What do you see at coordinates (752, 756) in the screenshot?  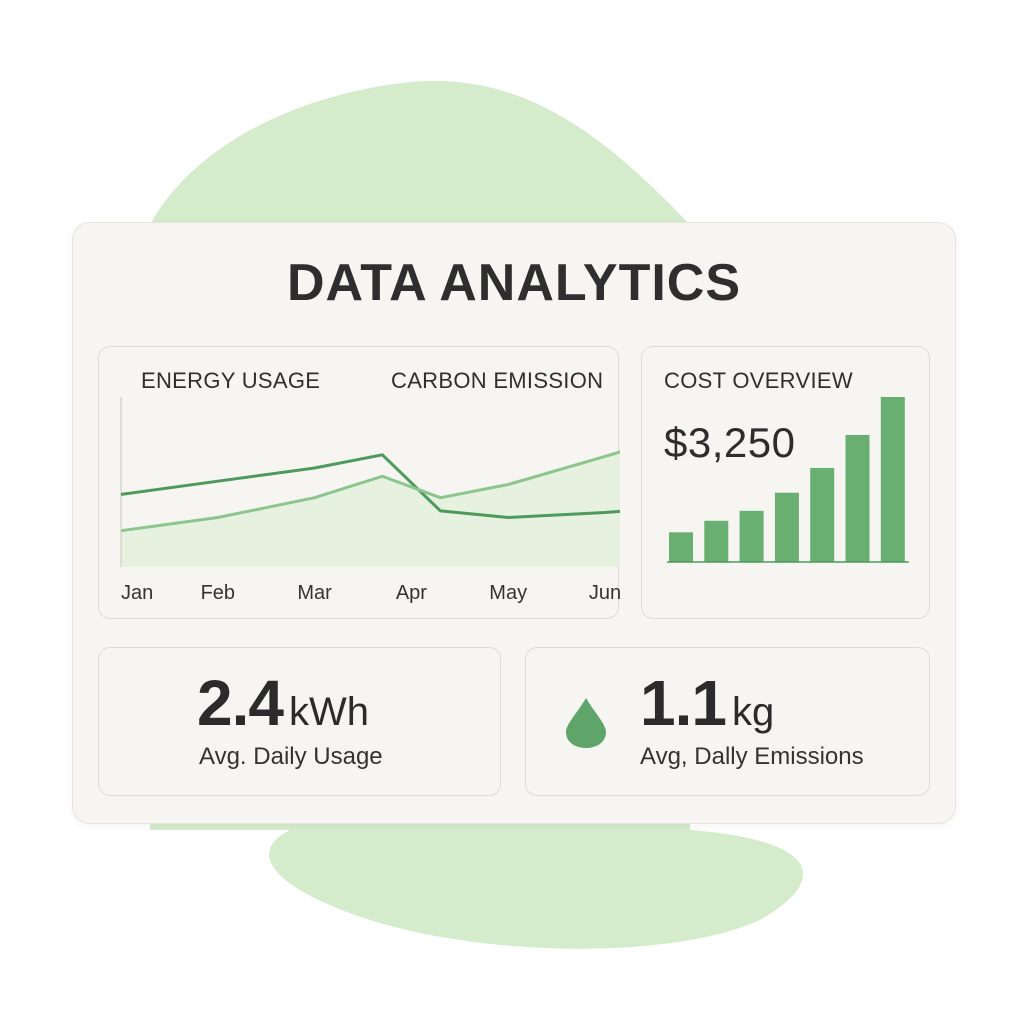 I see `emissions-caption: Avg, Dally Emissions` at bounding box center [752, 756].